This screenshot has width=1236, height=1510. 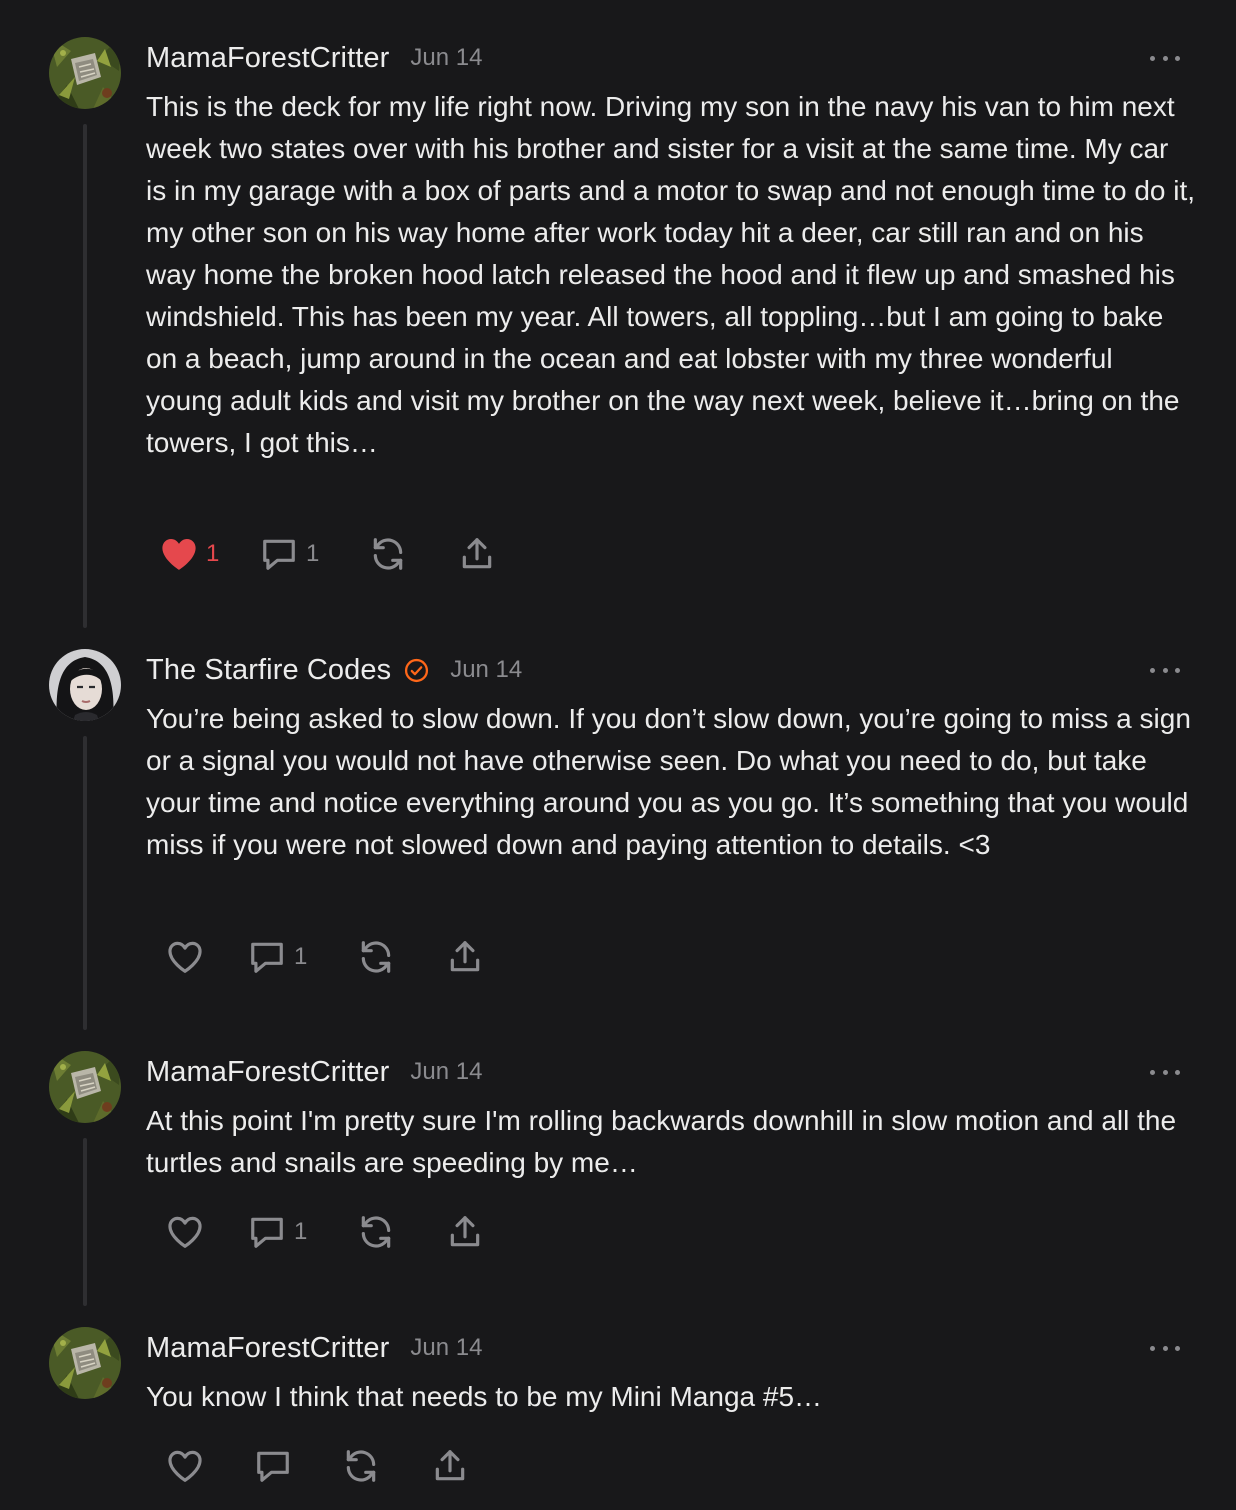 I want to click on avatar-the-starfire-codes, so click(x=85, y=685).